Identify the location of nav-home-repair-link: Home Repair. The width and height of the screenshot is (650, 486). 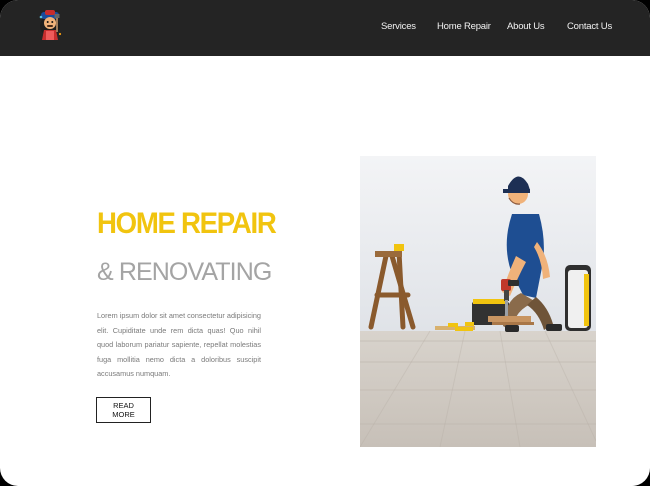
(464, 26).